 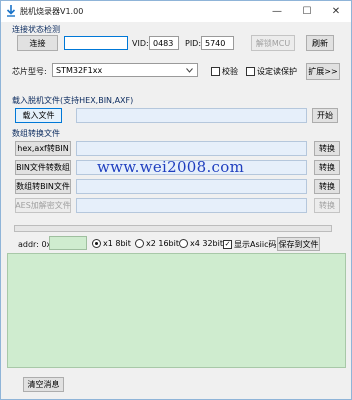 What do you see at coordinates (227, 244) in the screenshot?
I see `show-ascii-checkbox-box: ✓` at bounding box center [227, 244].